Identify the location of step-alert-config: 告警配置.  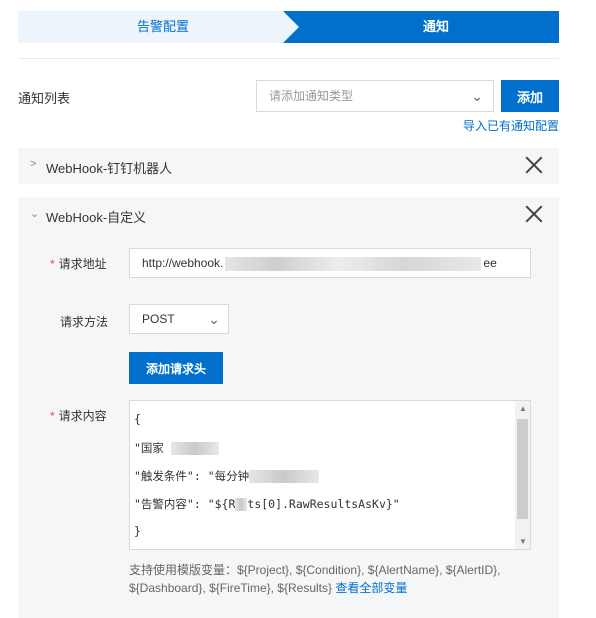
(163, 27).